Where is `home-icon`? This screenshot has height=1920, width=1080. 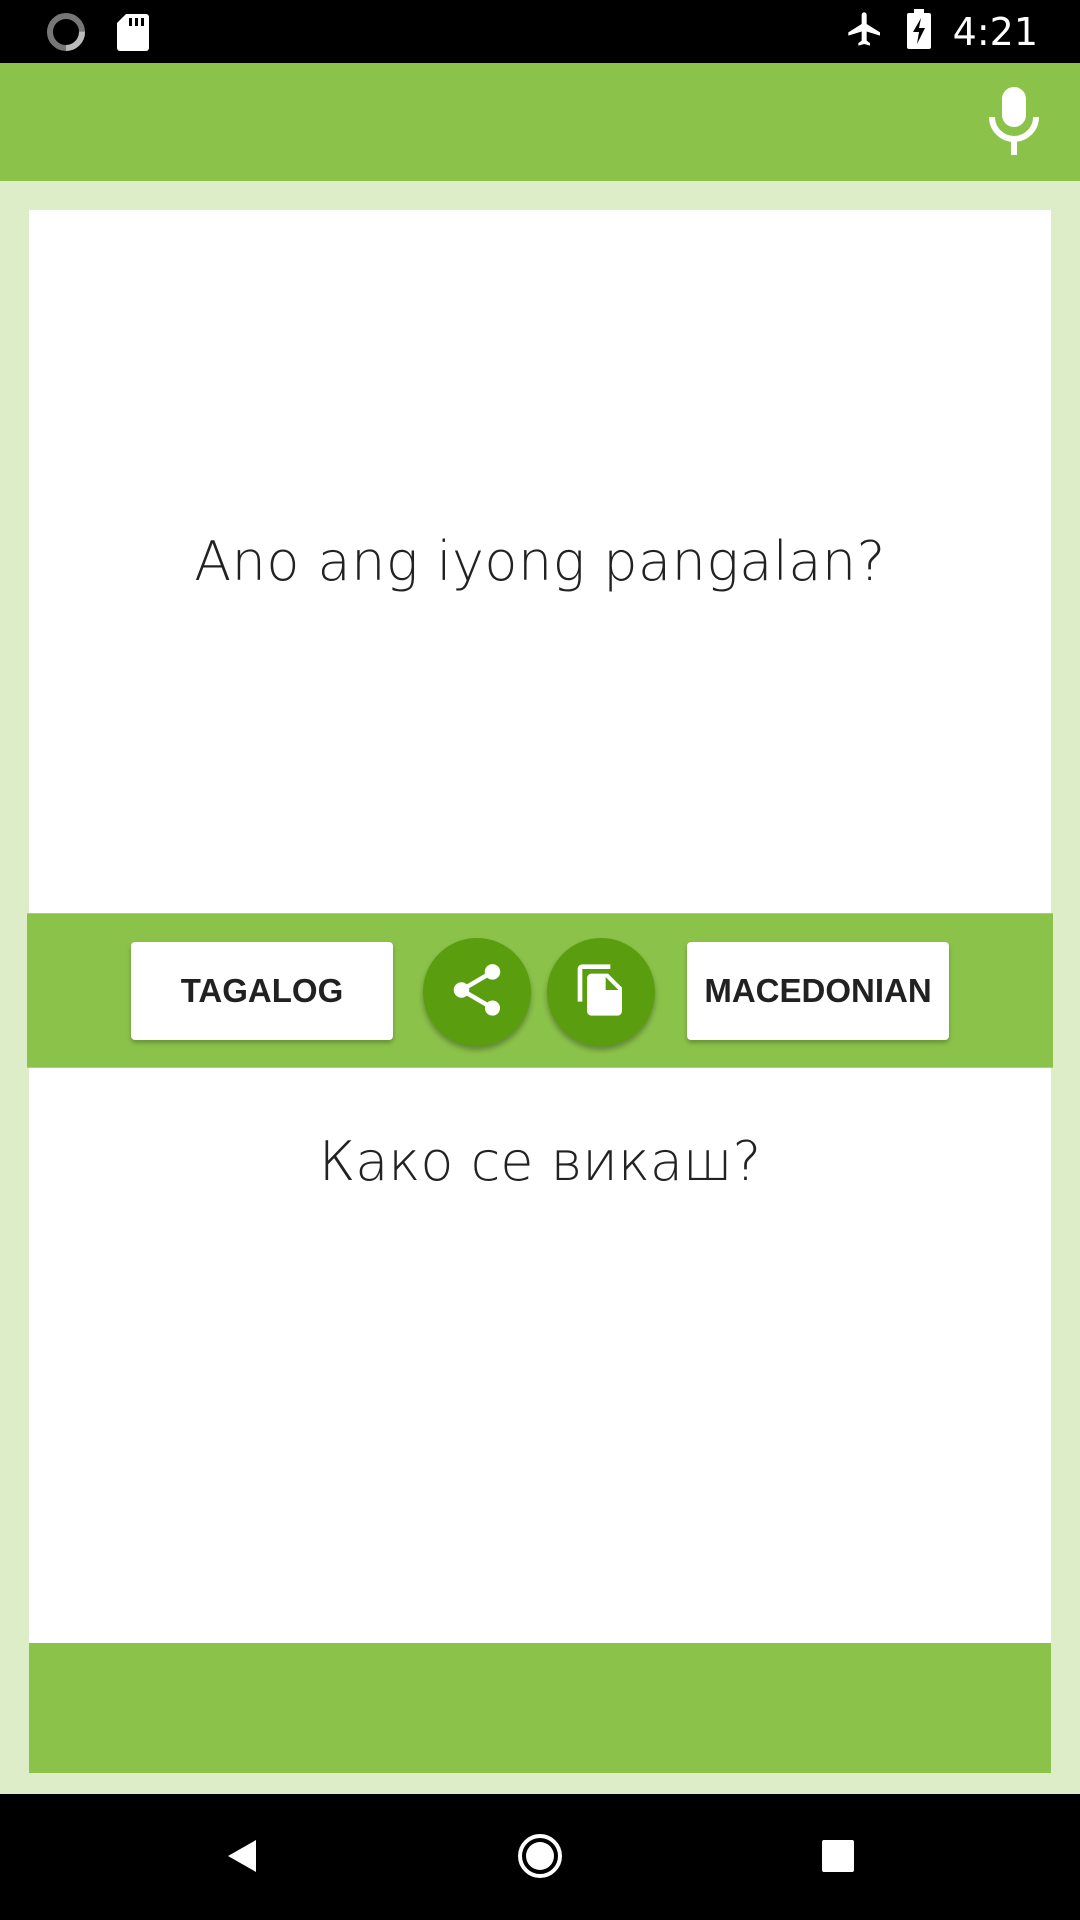
home-icon is located at coordinates (540, 1858).